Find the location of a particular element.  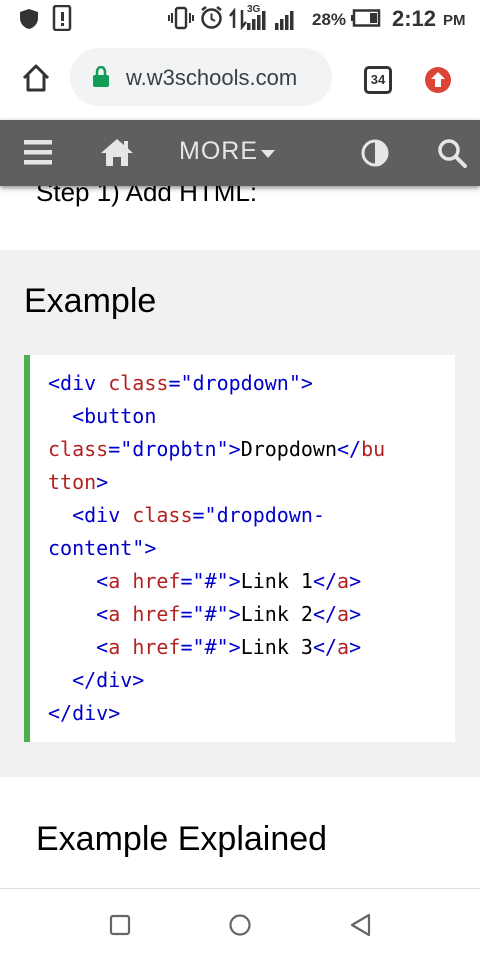

code-line: <a href="#">Link 3</a> is located at coordinates (216, 647).